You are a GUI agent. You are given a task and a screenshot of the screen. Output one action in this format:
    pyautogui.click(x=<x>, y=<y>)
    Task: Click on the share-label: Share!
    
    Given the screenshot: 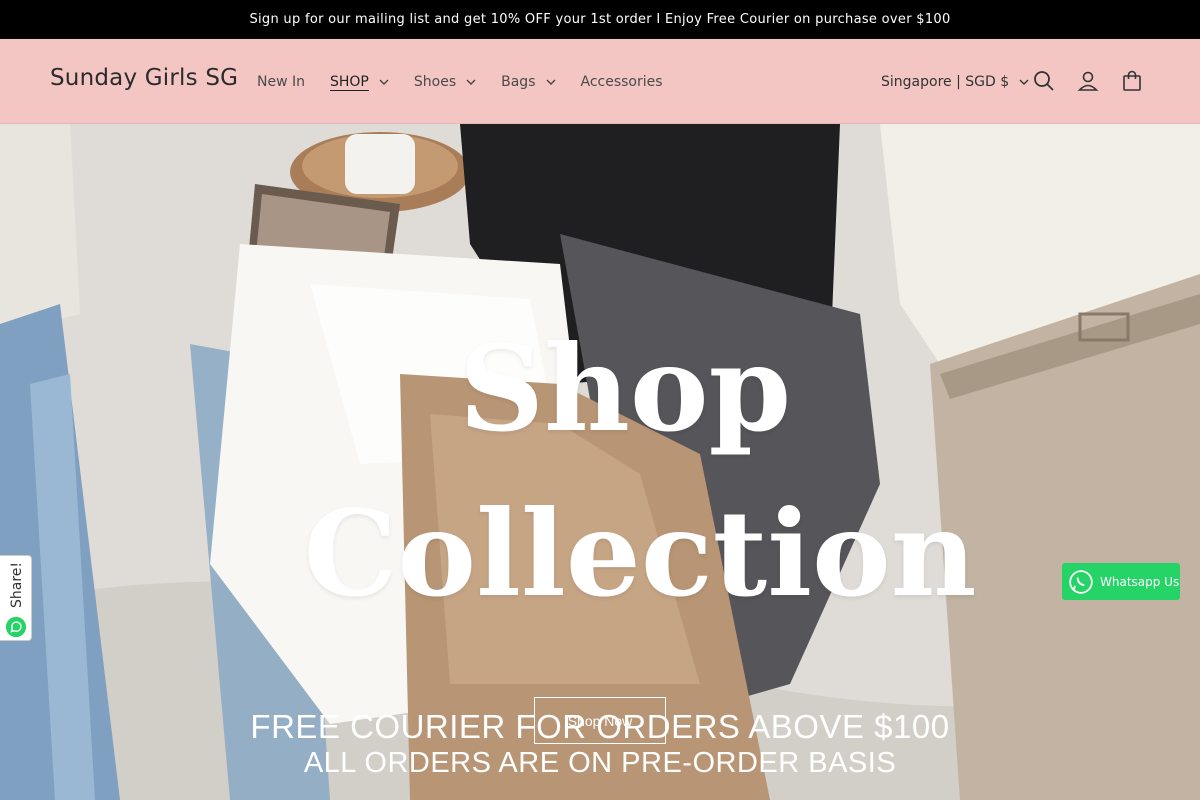 What is the action you would take?
    pyautogui.click(x=17, y=584)
    